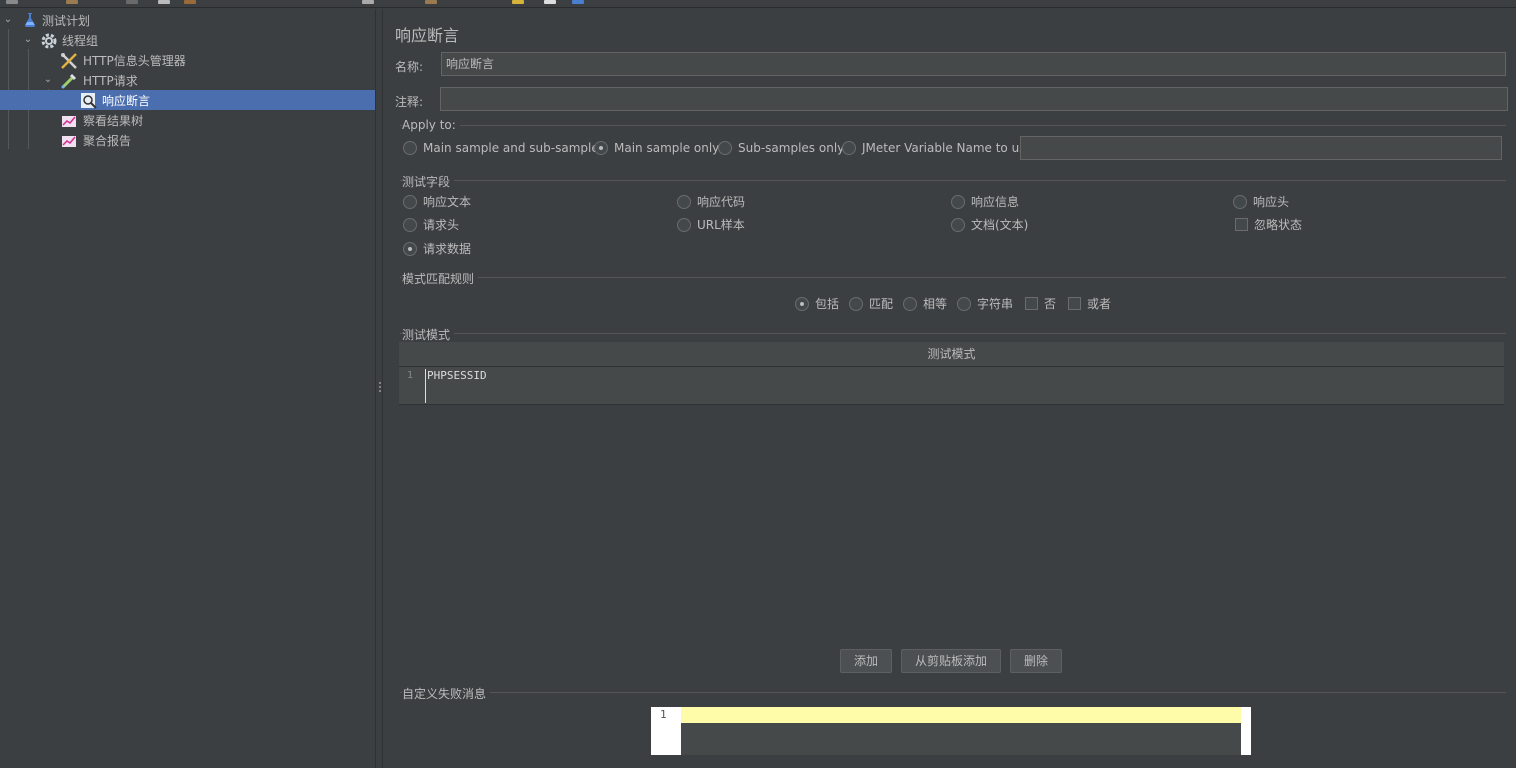 This screenshot has height=768, width=1516. I want to click on rule-contains-radio: 包括, so click(817, 303).